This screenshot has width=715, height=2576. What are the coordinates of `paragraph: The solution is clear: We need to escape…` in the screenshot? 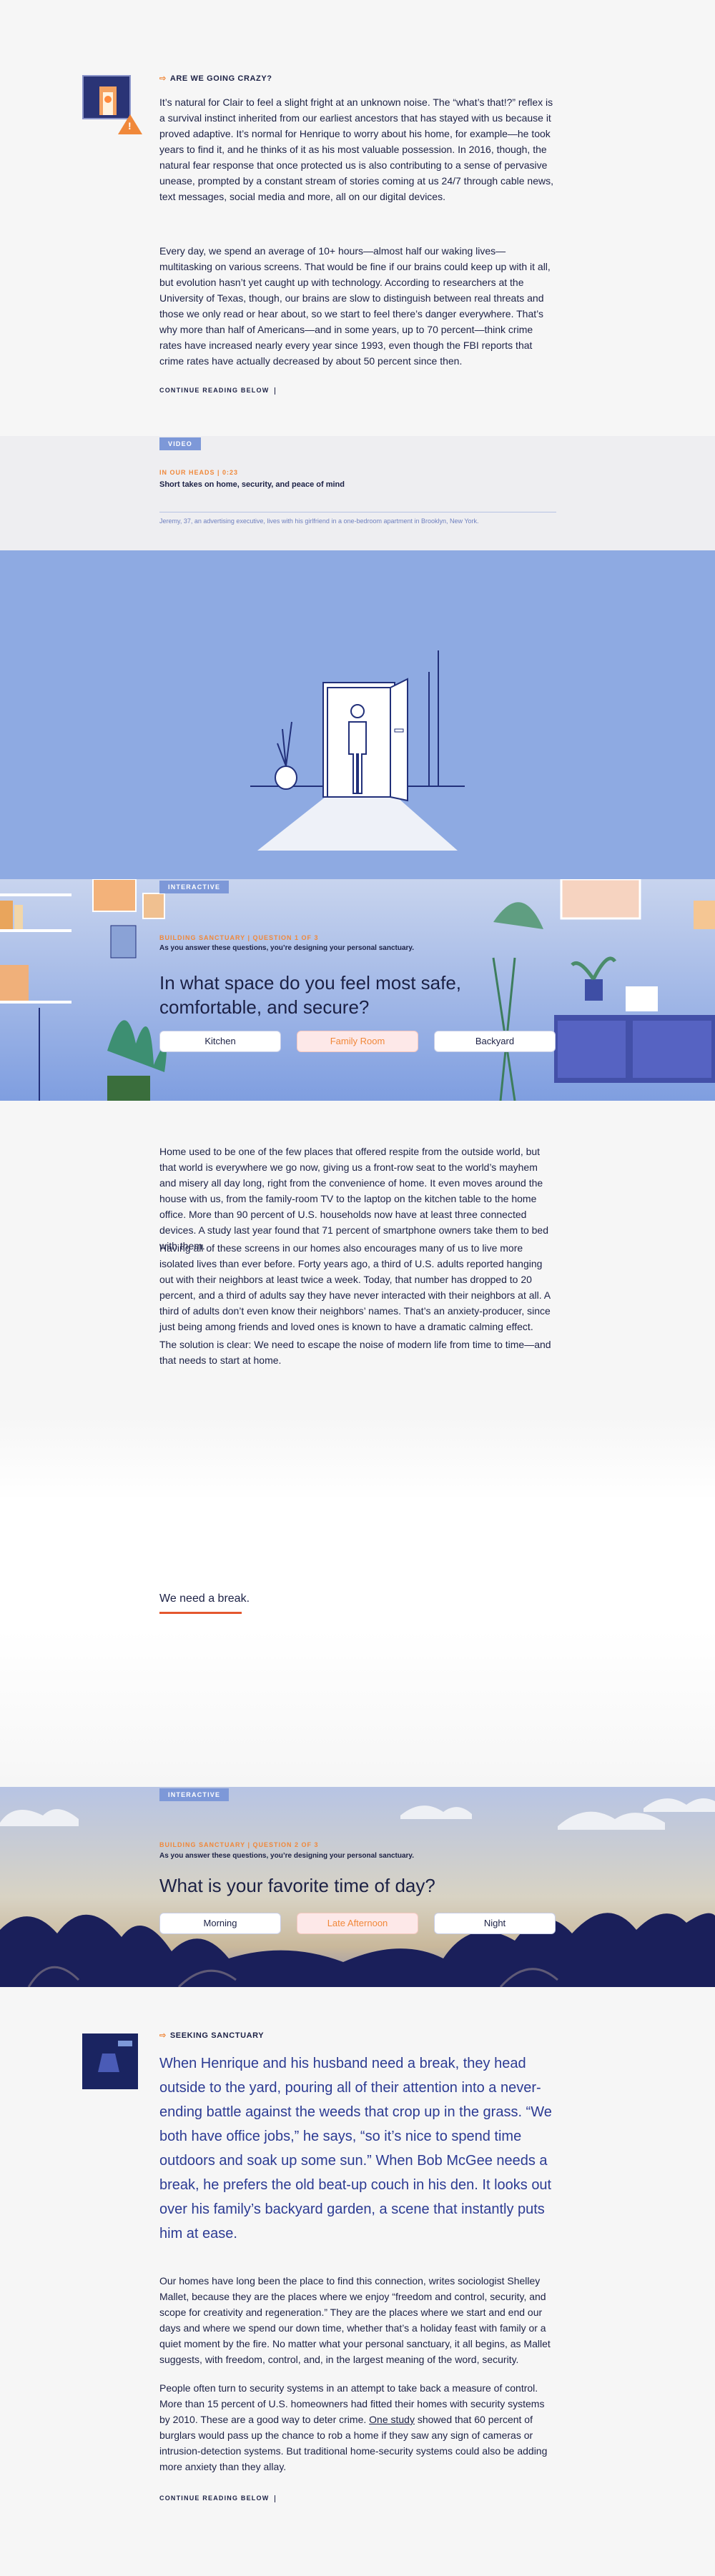 It's located at (355, 1352).